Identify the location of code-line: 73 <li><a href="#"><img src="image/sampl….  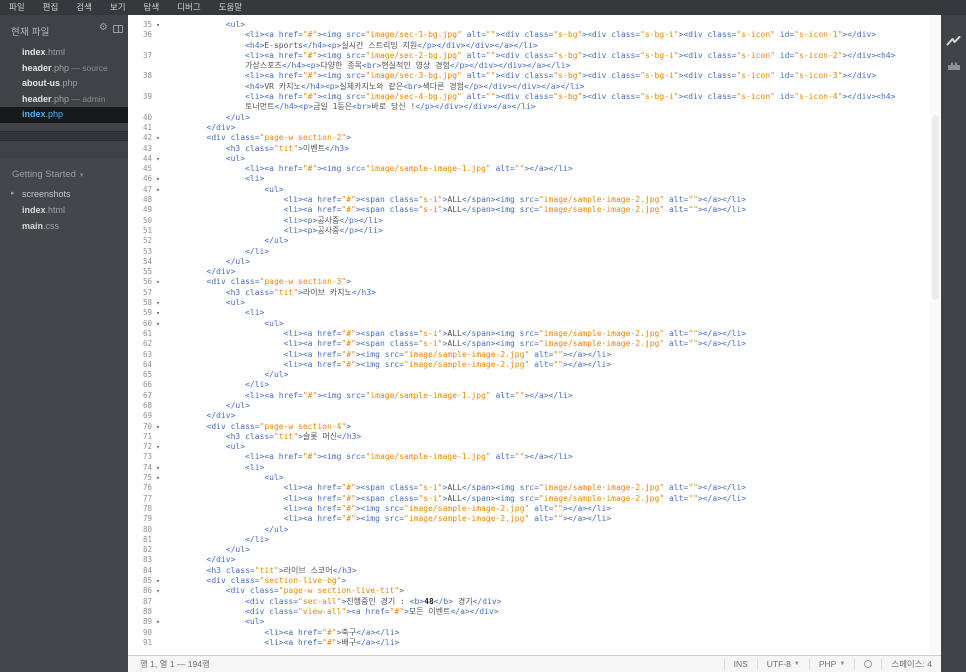
(529, 457).